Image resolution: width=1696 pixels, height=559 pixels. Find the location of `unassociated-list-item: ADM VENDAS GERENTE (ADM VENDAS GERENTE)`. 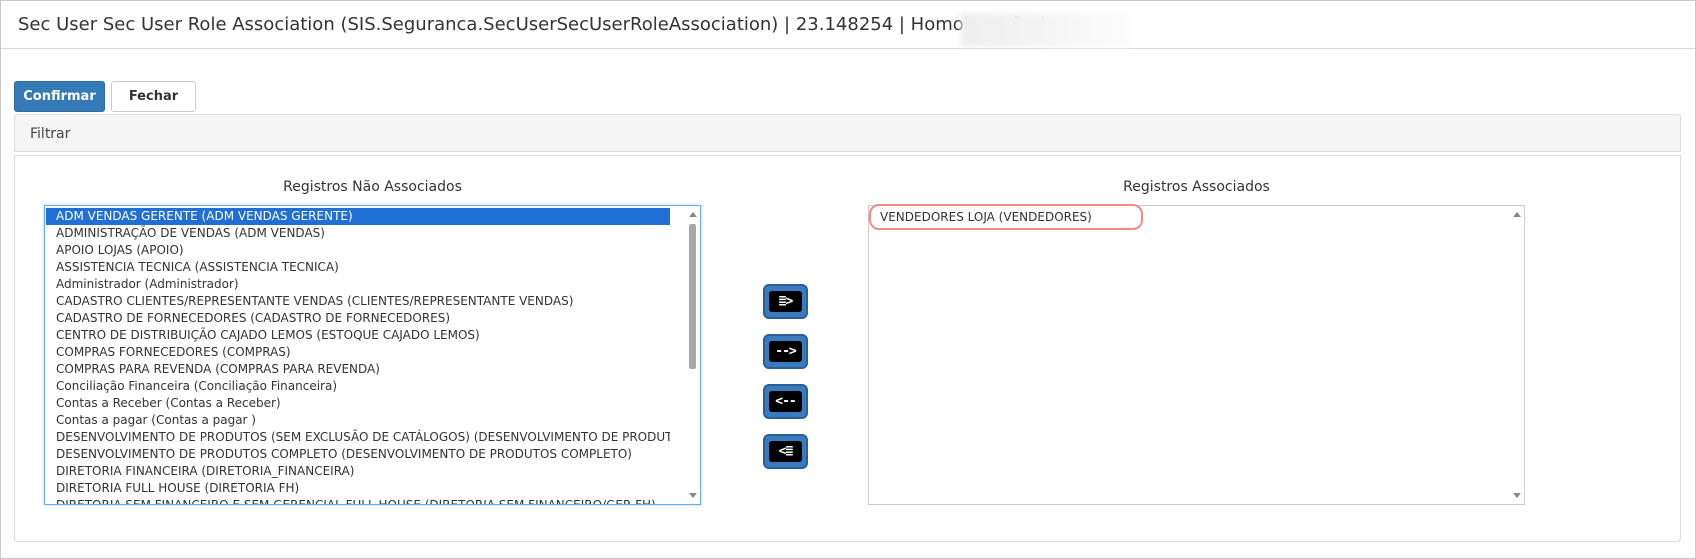

unassociated-list-item: ADM VENDAS GERENTE (ADM VENDAS GERENTE) is located at coordinates (358, 216).